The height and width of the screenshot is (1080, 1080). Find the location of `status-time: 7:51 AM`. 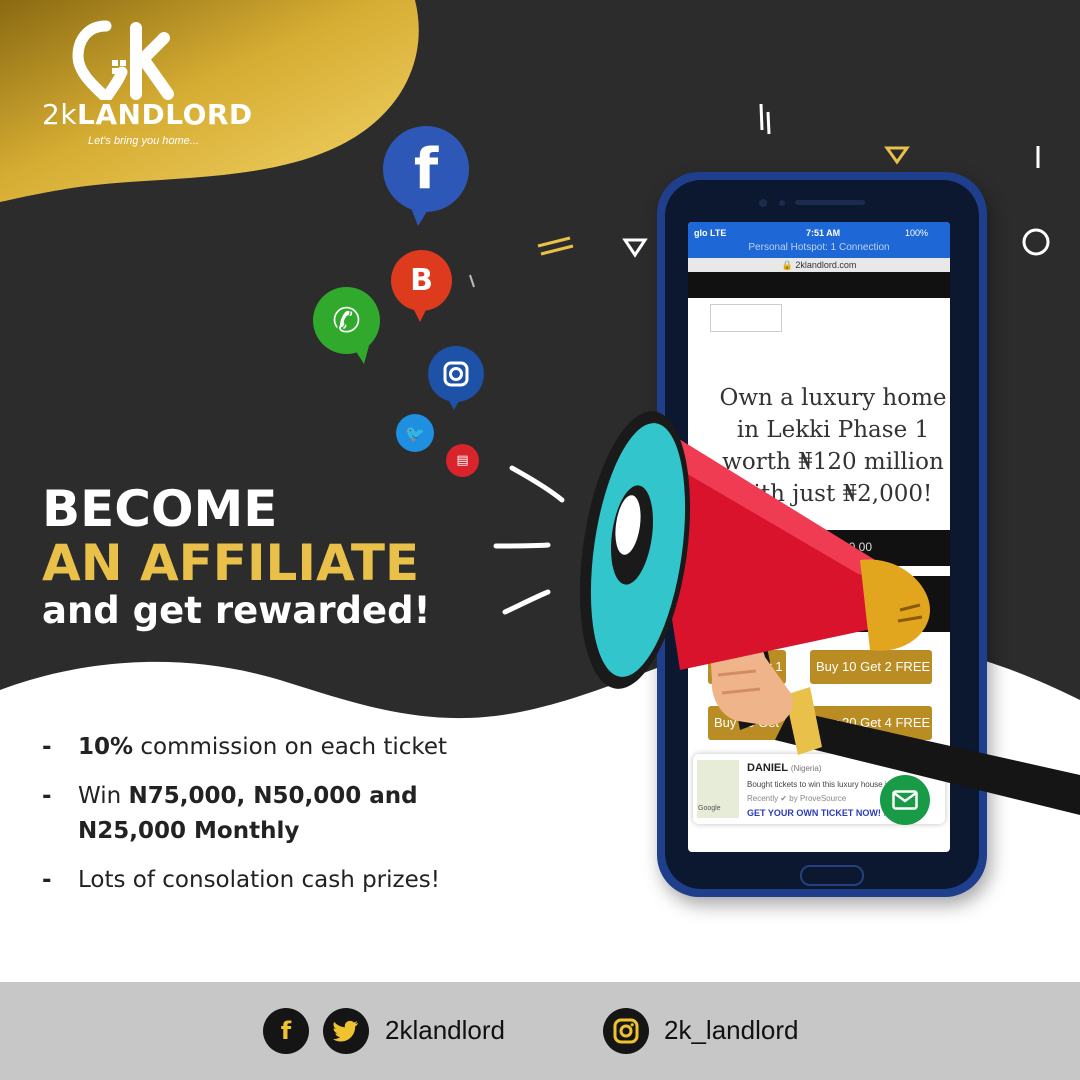

status-time: 7:51 AM is located at coordinates (823, 233).